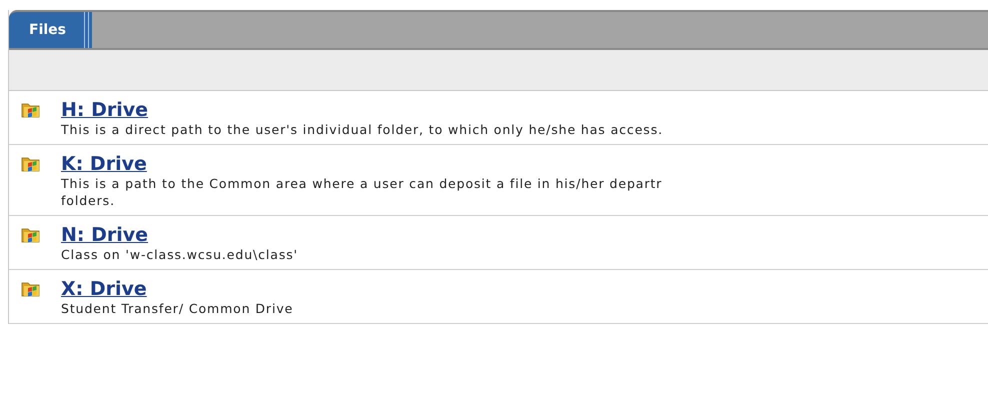 The height and width of the screenshot is (400, 988). I want to click on drive-link: N: Drive, so click(104, 235).